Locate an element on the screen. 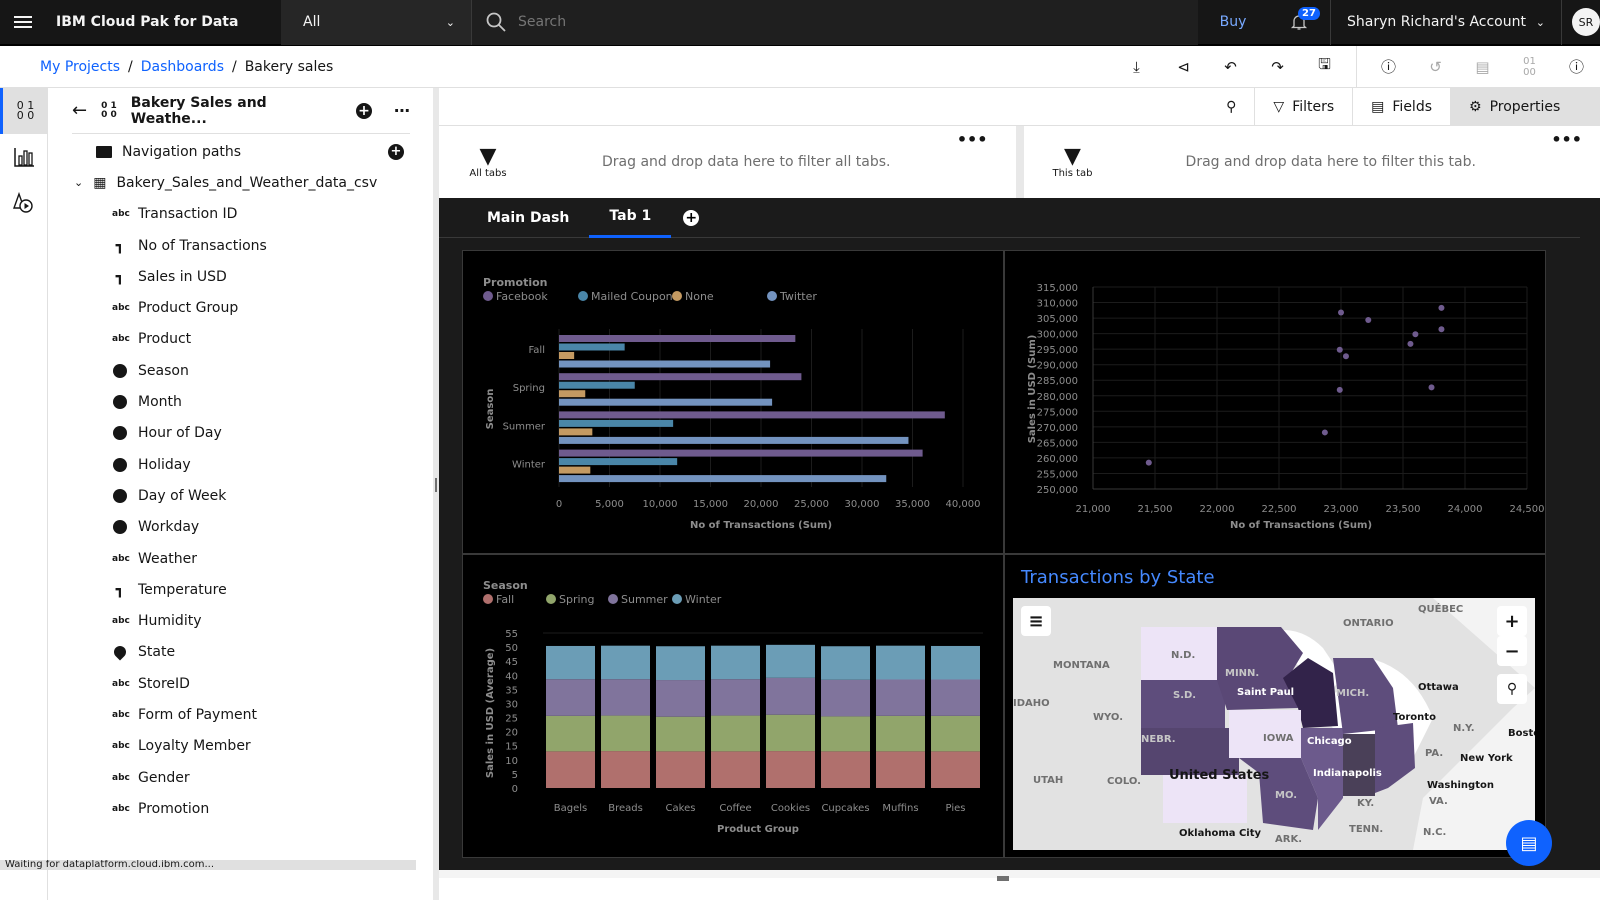 Image resolution: width=1600 pixels, height=900 pixels. notifications-button: 27 is located at coordinates (1299, 22).